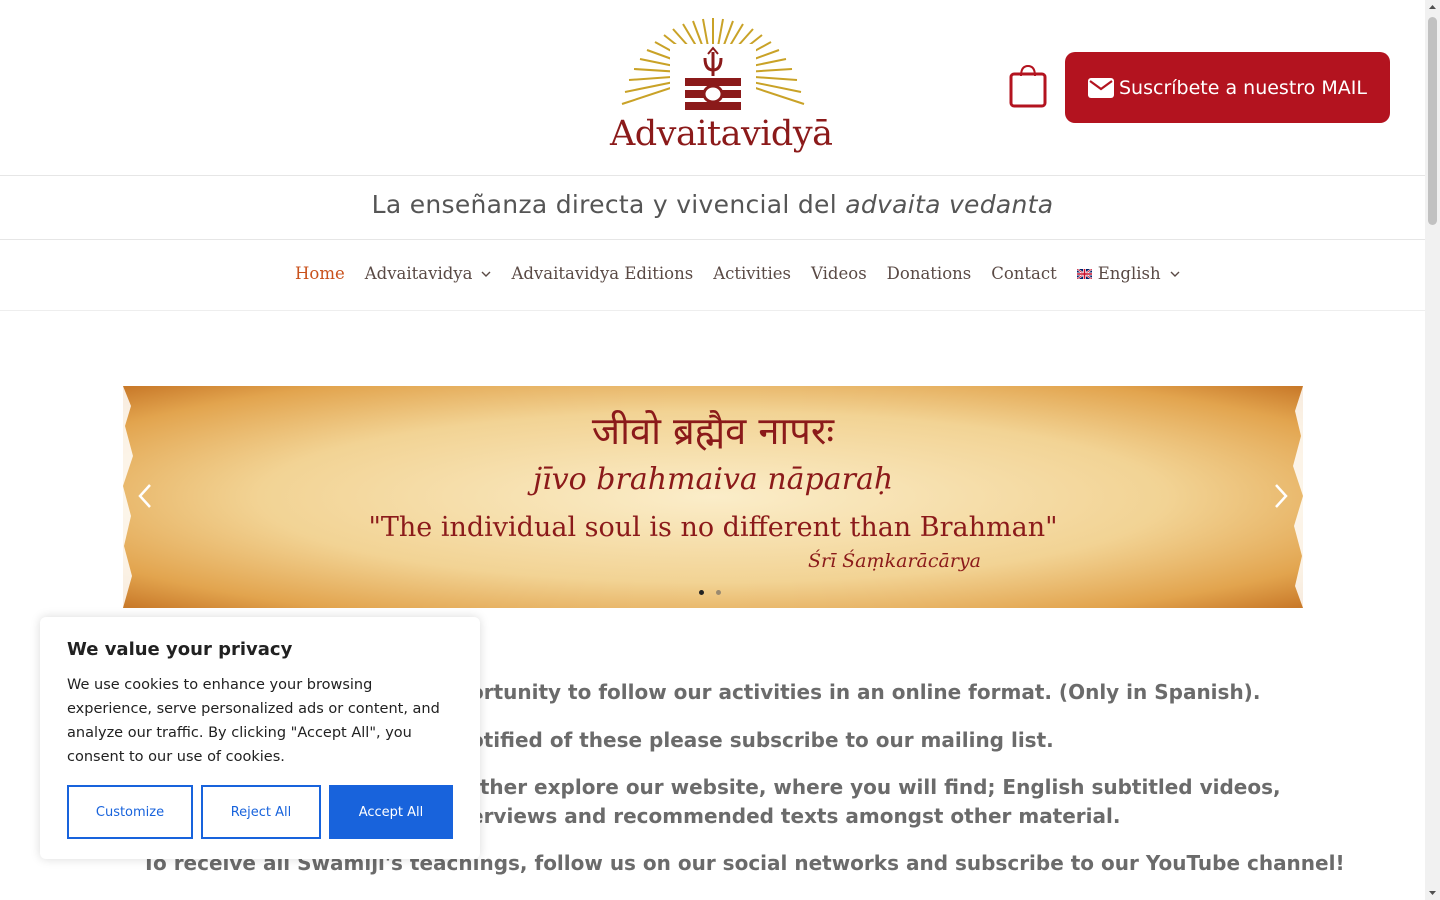 The image size is (1440, 900). What do you see at coordinates (1432, 892) in the screenshot?
I see `scroll-down-arrow-icon` at bounding box center [1432, 892].